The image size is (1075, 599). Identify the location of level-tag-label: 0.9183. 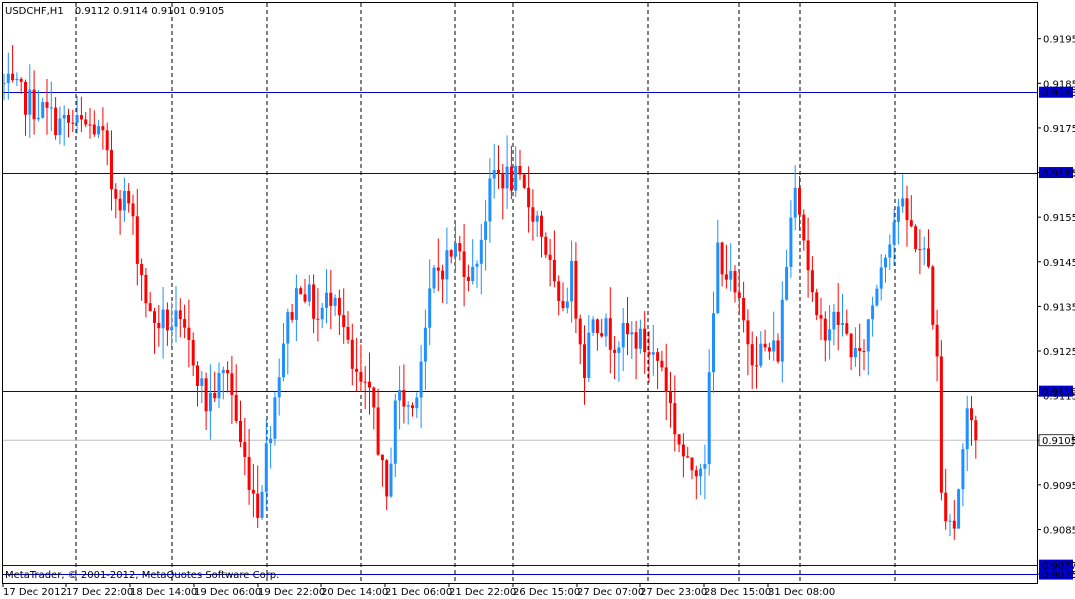
(1058, 93).